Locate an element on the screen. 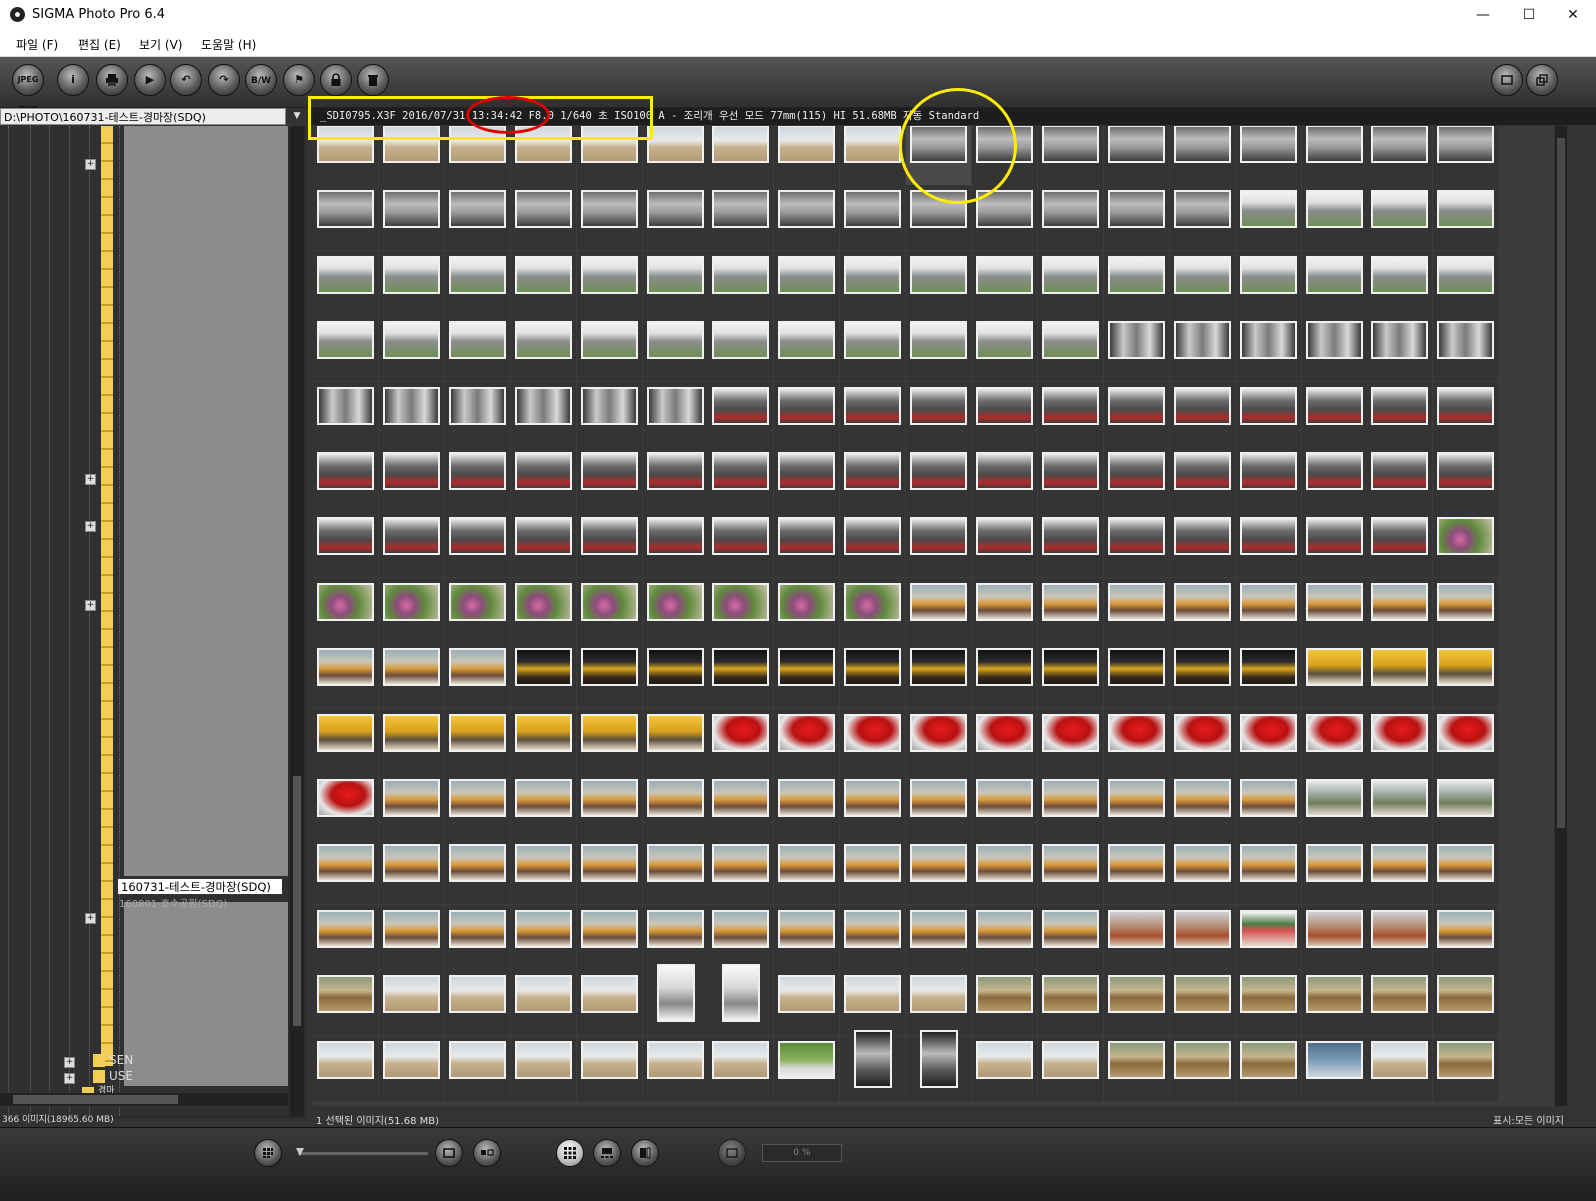 This screenshot has height=1201, width=1596. bw-button: B/W is located at coordinates (261, 80).